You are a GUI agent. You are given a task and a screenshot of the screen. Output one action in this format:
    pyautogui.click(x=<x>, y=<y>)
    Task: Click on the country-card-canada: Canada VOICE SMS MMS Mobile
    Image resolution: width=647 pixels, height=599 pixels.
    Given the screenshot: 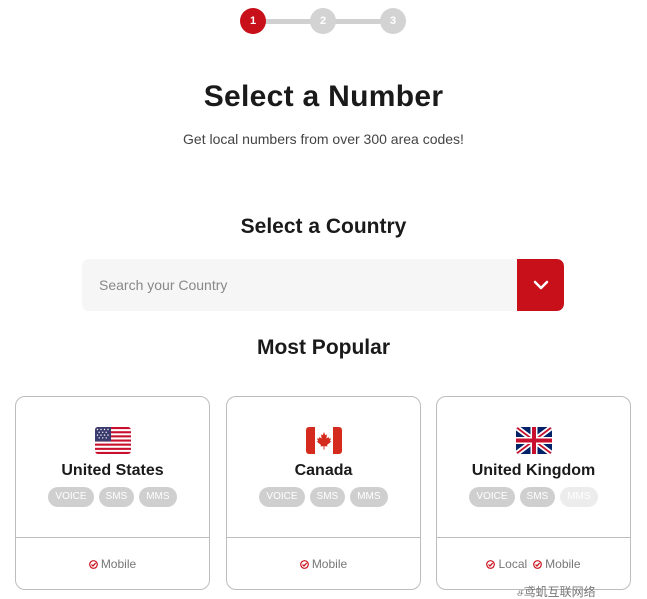 What is the action you would take?
    pyautogui.click(x=323, y=493)
    